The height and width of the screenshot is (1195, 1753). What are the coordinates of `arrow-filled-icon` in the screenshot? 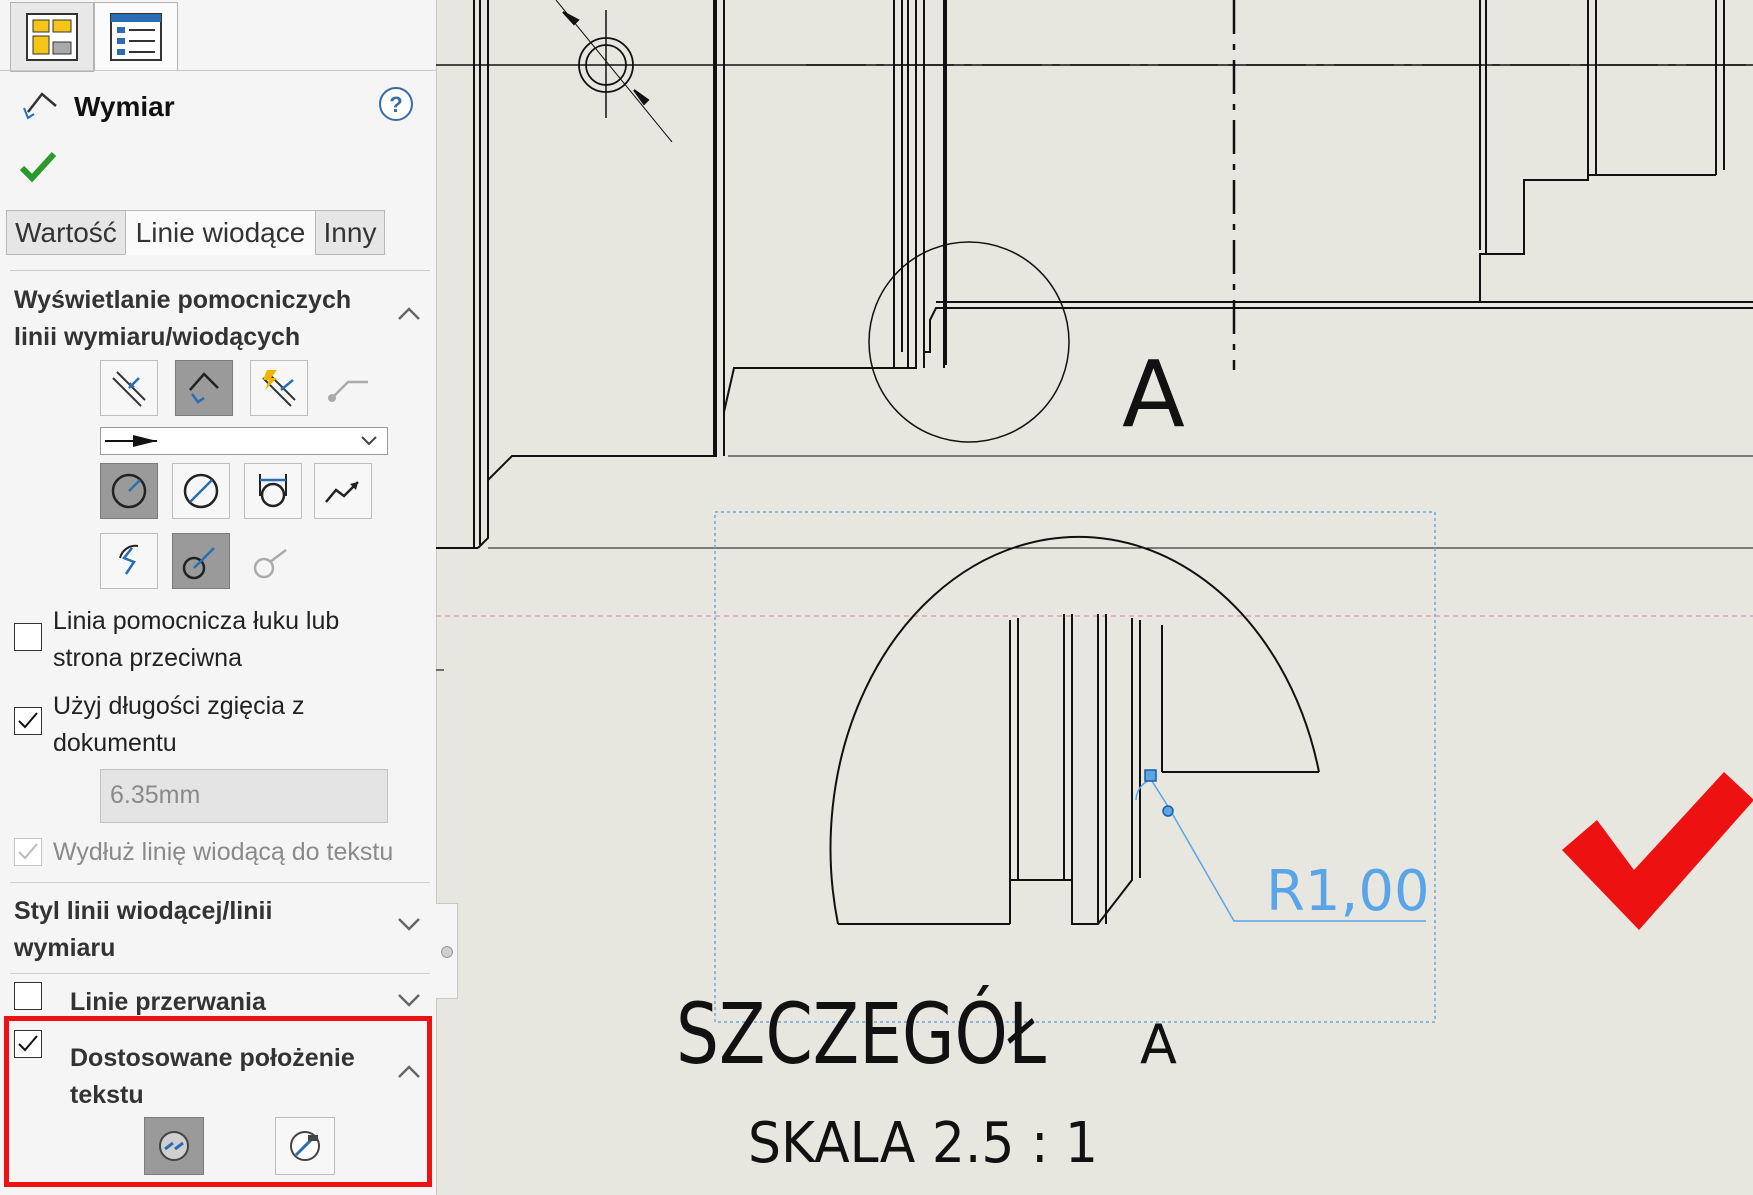 It's located at (131, 441).